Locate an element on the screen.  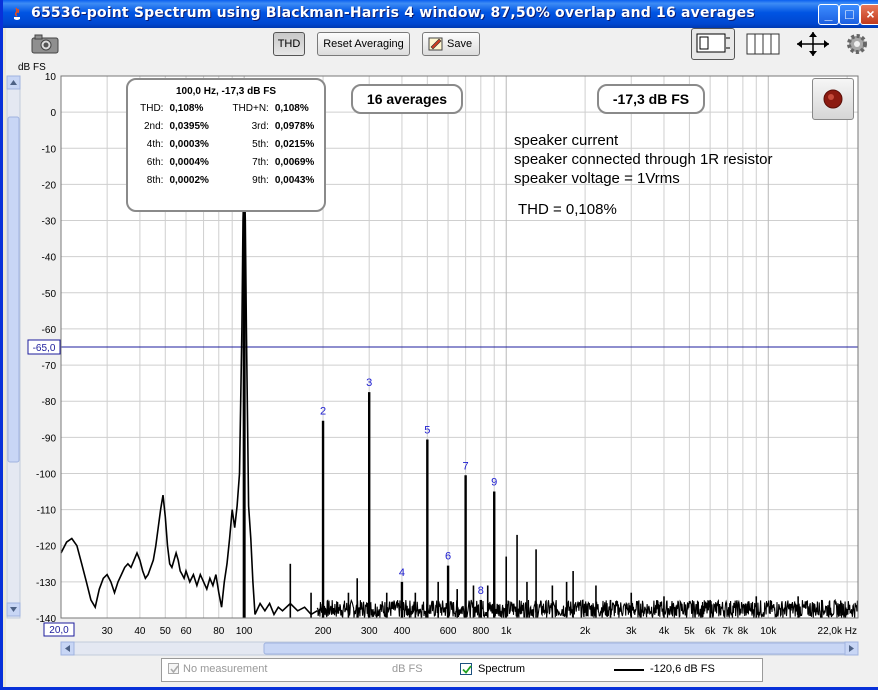
minimize-button: _ is located at coordinates (828, 14).